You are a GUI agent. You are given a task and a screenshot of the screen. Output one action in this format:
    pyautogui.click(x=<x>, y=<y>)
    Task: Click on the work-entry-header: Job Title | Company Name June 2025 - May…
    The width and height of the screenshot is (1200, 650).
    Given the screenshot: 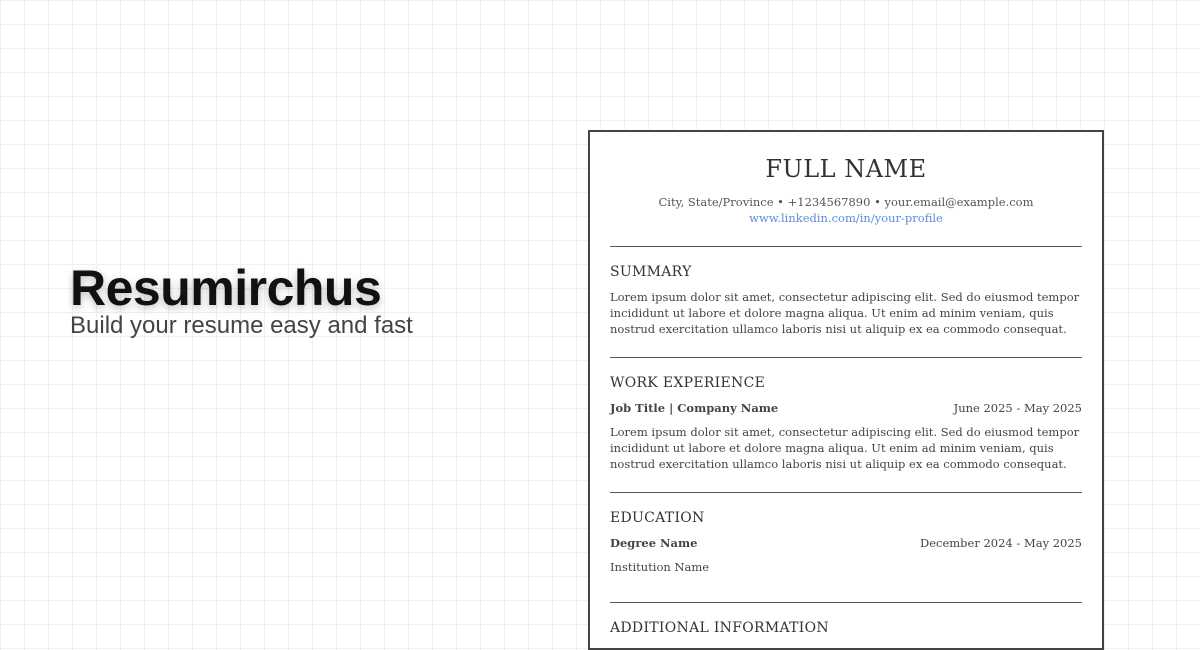 What is the action you would take?
    pyautogui.click(x=846, y=408)
    